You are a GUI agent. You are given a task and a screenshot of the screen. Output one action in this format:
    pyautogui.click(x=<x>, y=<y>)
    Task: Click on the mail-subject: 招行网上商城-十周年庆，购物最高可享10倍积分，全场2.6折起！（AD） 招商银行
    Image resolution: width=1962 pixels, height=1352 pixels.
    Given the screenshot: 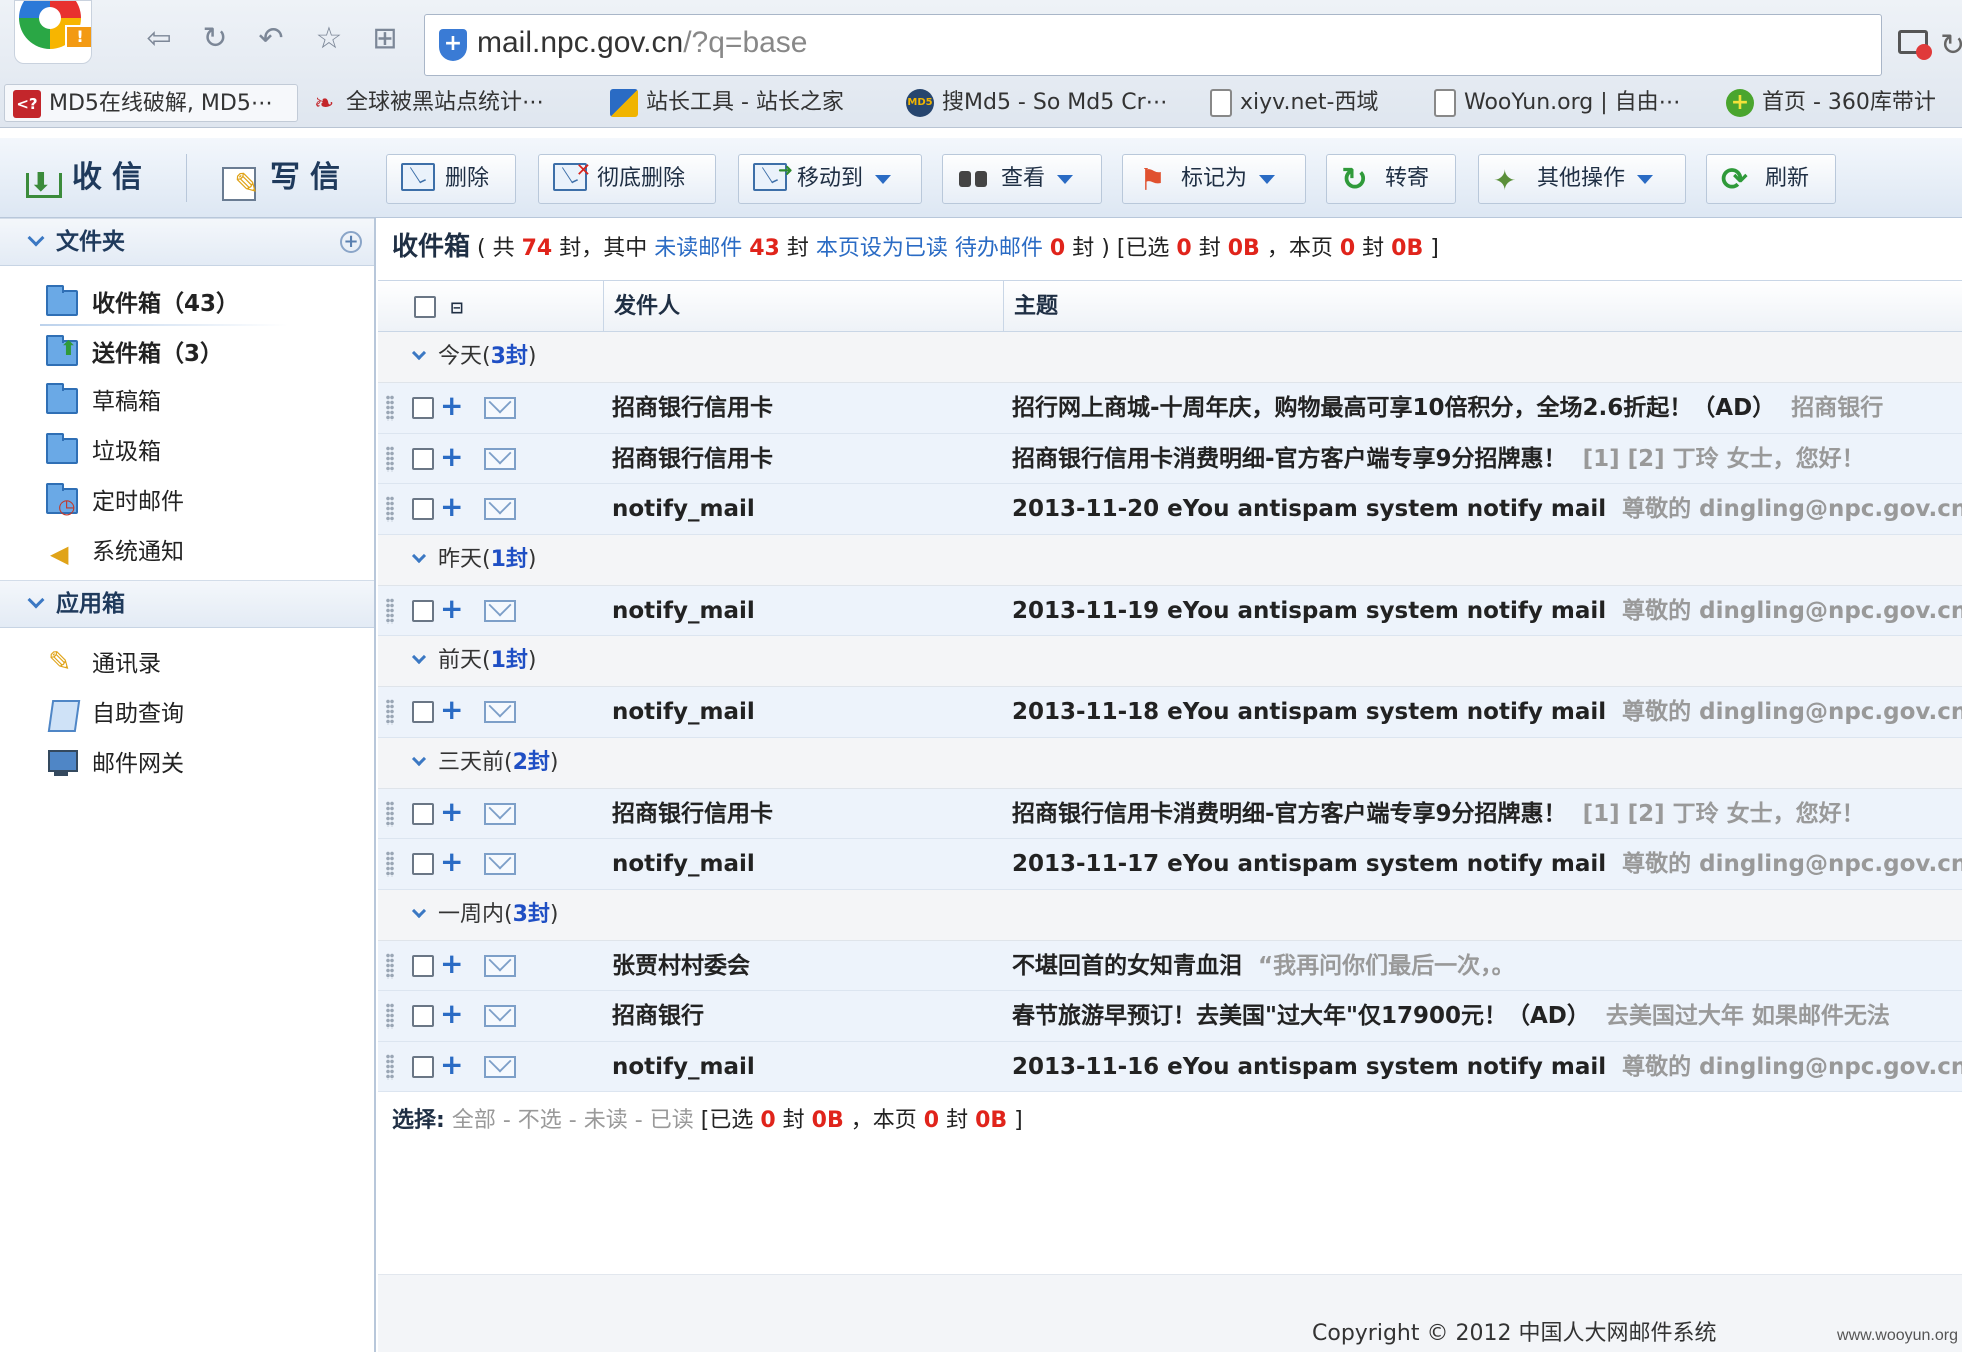 What is the action you would take?
    pyautogui.click(x=1447, y=408)
    